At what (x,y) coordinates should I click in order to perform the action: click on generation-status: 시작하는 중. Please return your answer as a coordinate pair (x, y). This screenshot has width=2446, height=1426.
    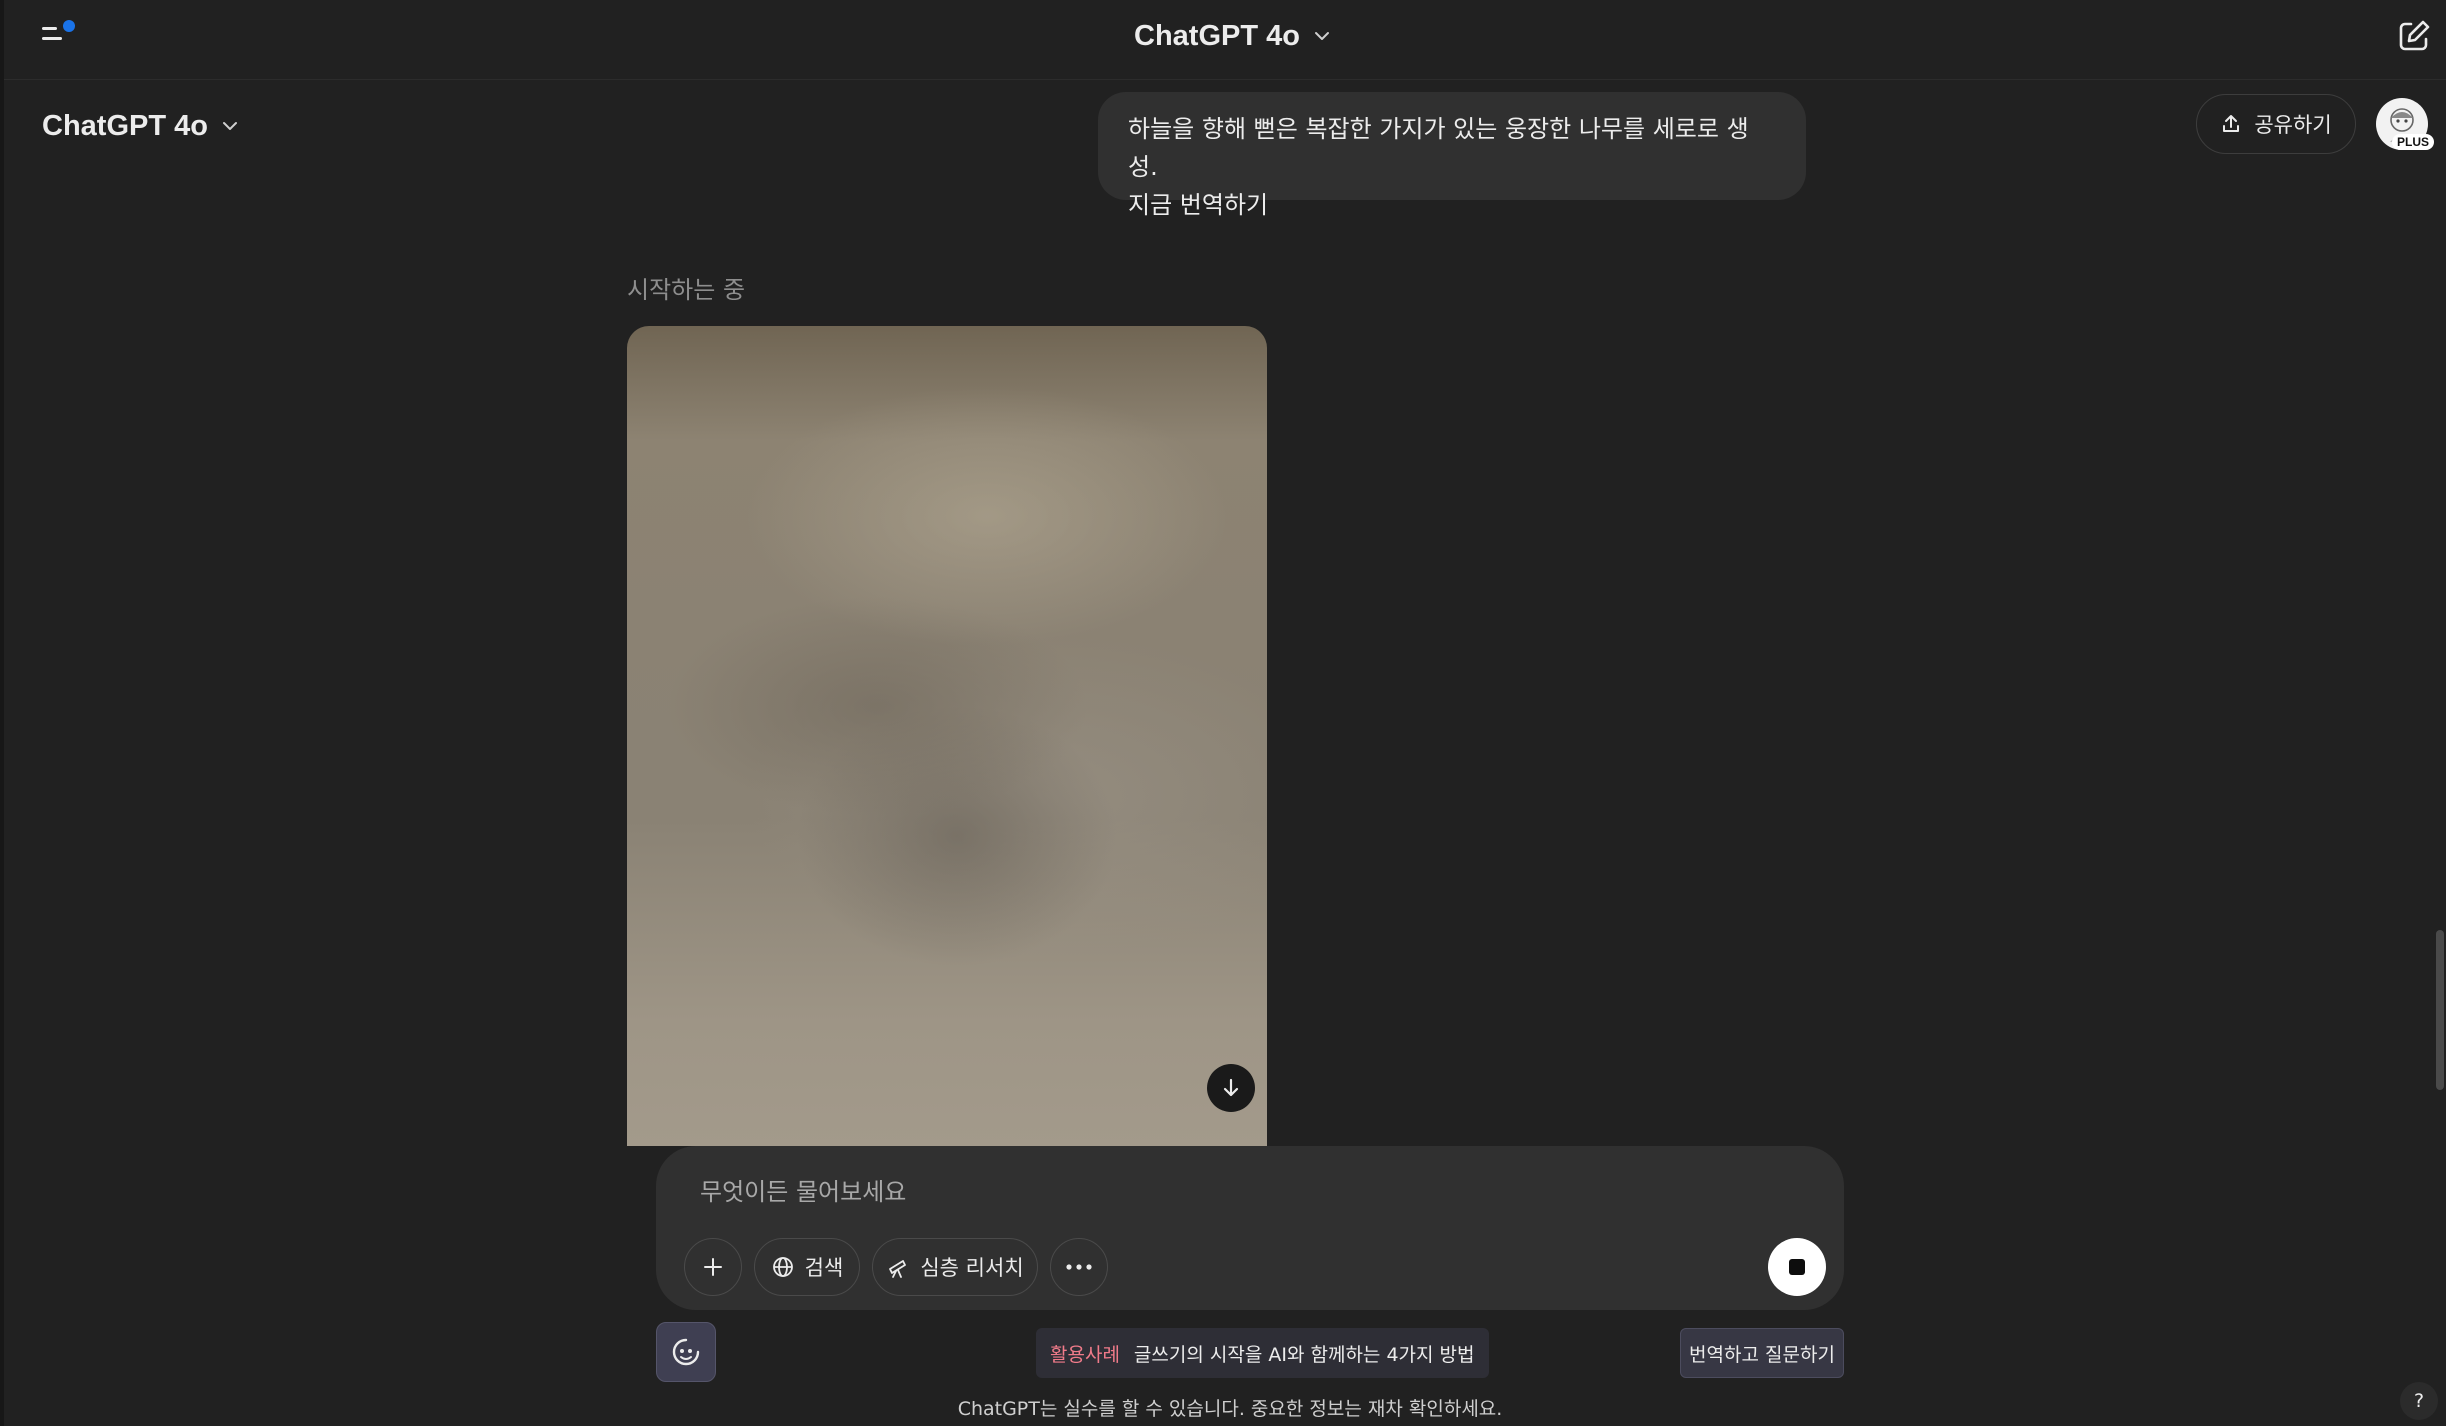
    Looking at the image, I should click on (686, 290).